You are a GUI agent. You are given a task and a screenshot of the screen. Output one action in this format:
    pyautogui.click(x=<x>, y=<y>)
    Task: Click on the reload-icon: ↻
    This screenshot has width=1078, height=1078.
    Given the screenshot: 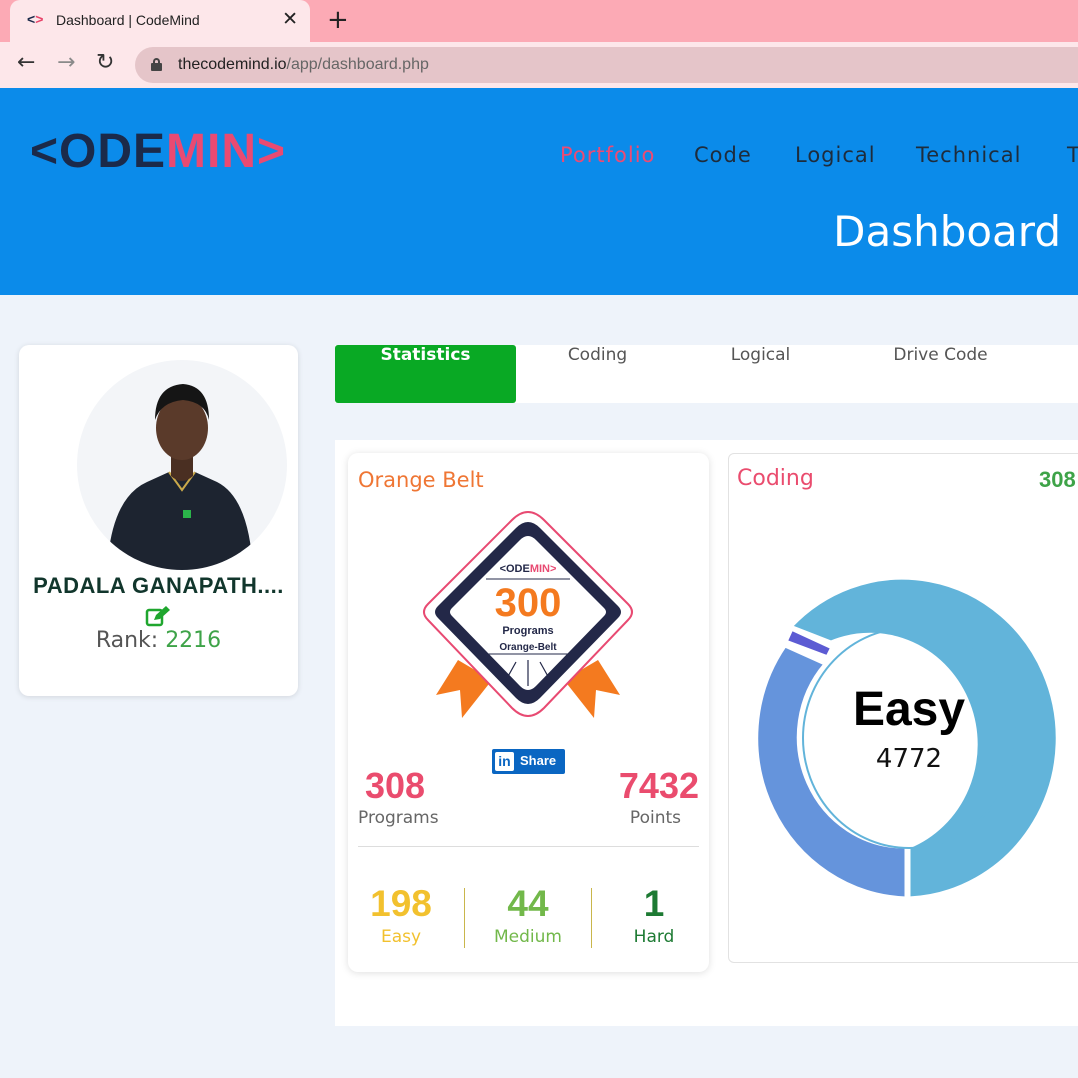 What is the action you would take?
    pyautogui.click(x=105, y=62)
    